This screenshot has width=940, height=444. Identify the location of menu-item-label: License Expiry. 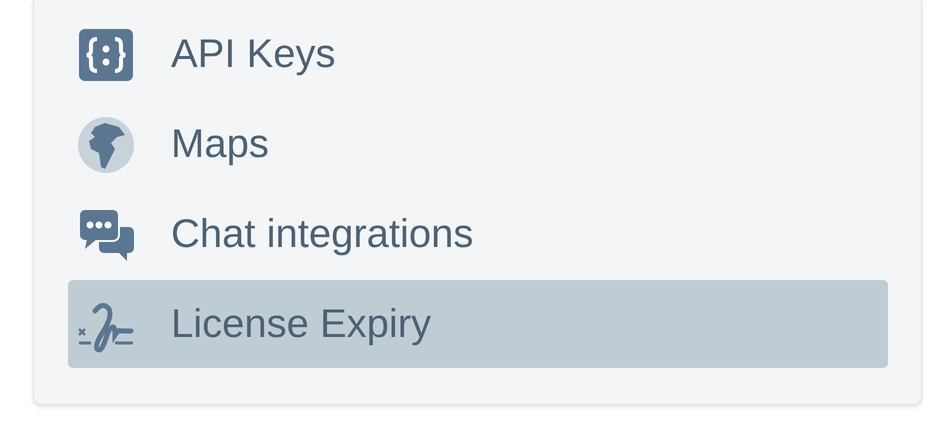
(301, 324).